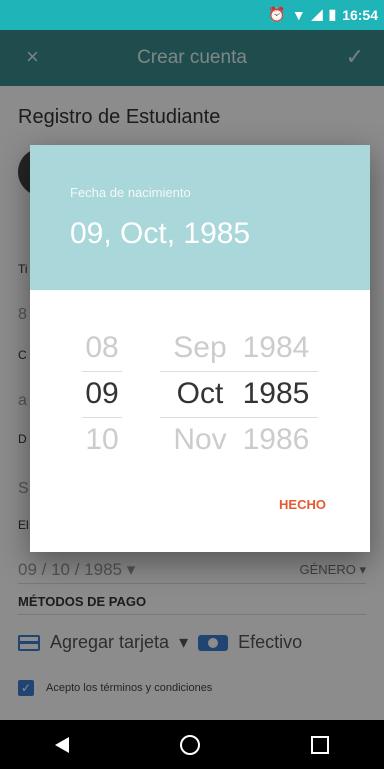 This screenshot has width=384, height=769. I want to click on day-wheel: 08 09 10, so click(102, 394).